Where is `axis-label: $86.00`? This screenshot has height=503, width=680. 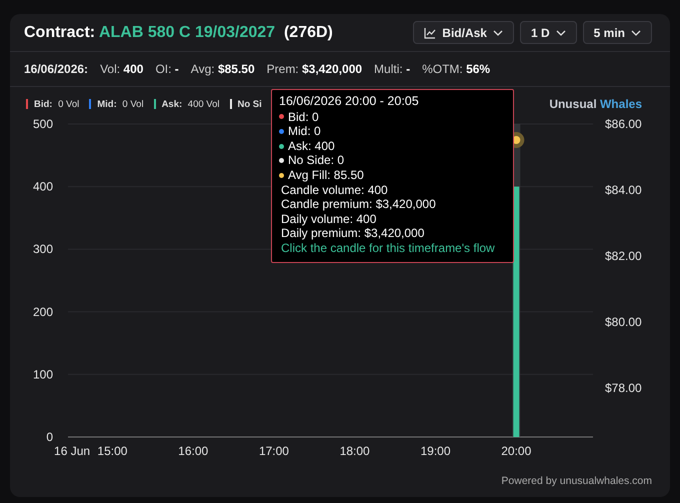
axis-label: $86.00 is located at coordinates (623, 124).